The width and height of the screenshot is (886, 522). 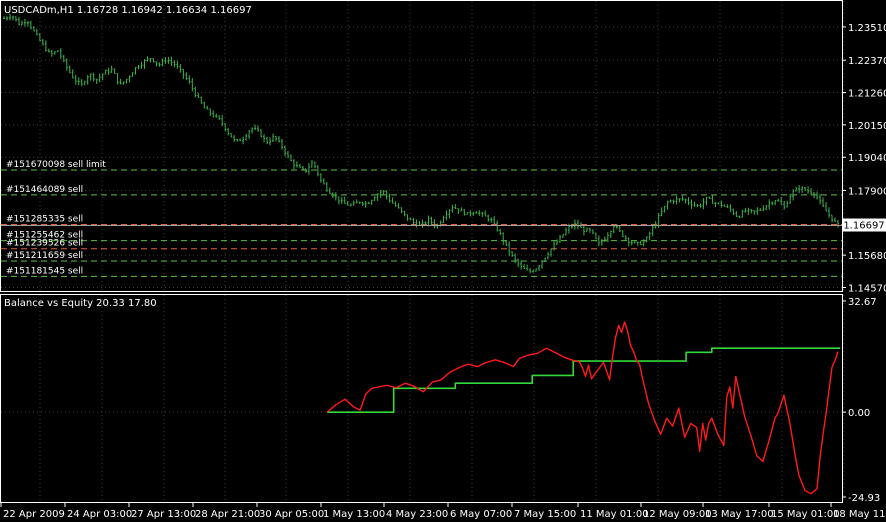 I want to click on order-label: #151670098 sell limit, so click(x=56, y=165).